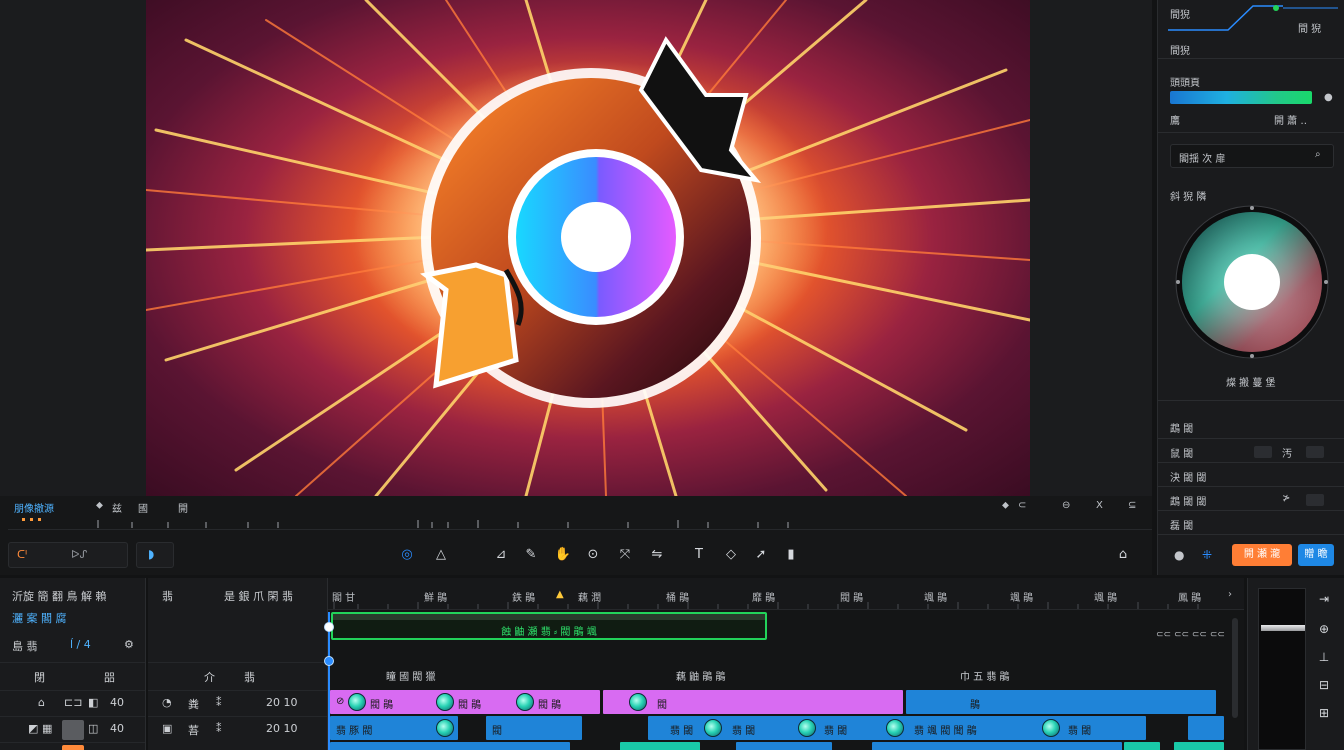 The width and height of the screenshot is (1344, 750). Describe the element at coordinates (1324, 685) in the screenshot. I see `split-icon: ⊟` at that location.